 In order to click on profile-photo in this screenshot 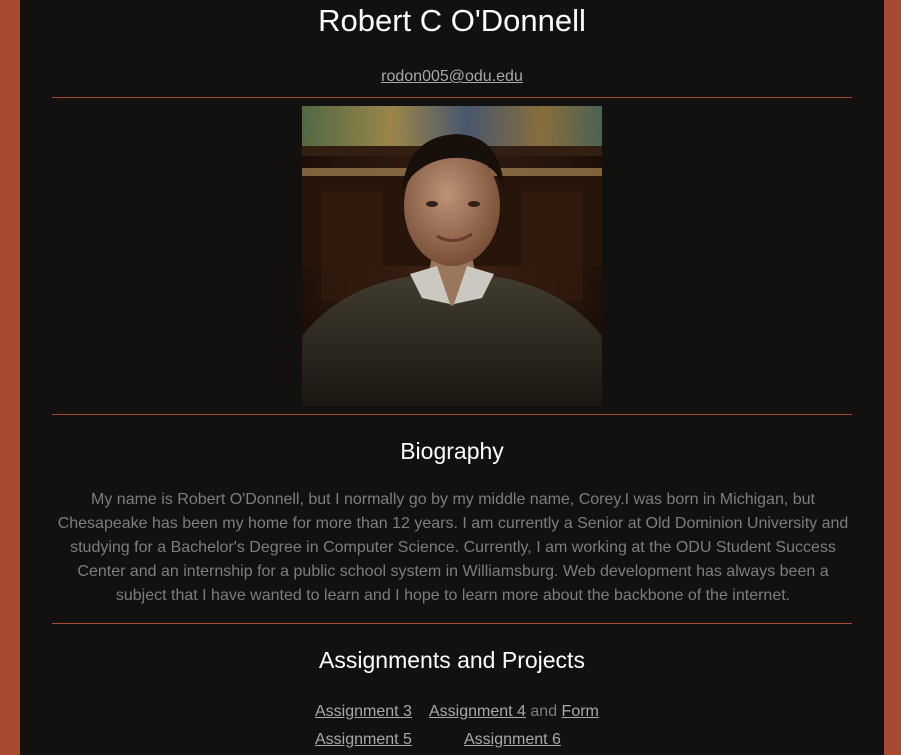, I will do `click(452, 256)`.